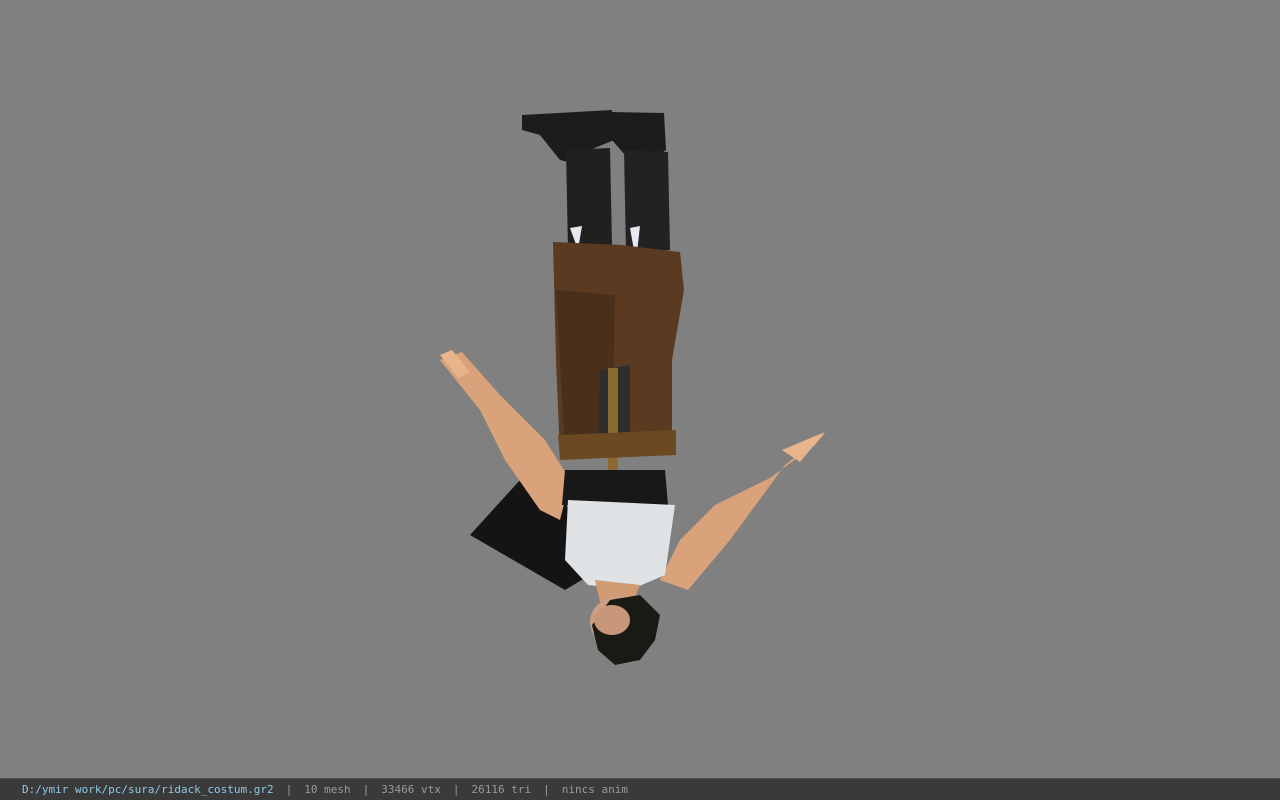  What do you see at coordinates (647, 201) in the screenshot?
I see `leg-right` at bounding box center [647, 201].